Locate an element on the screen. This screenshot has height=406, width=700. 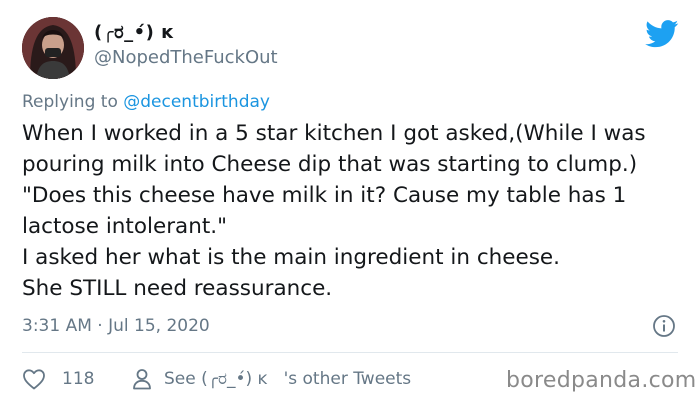
replying-to: Replying to @decentbirthday is located at coordinates (146, 102).